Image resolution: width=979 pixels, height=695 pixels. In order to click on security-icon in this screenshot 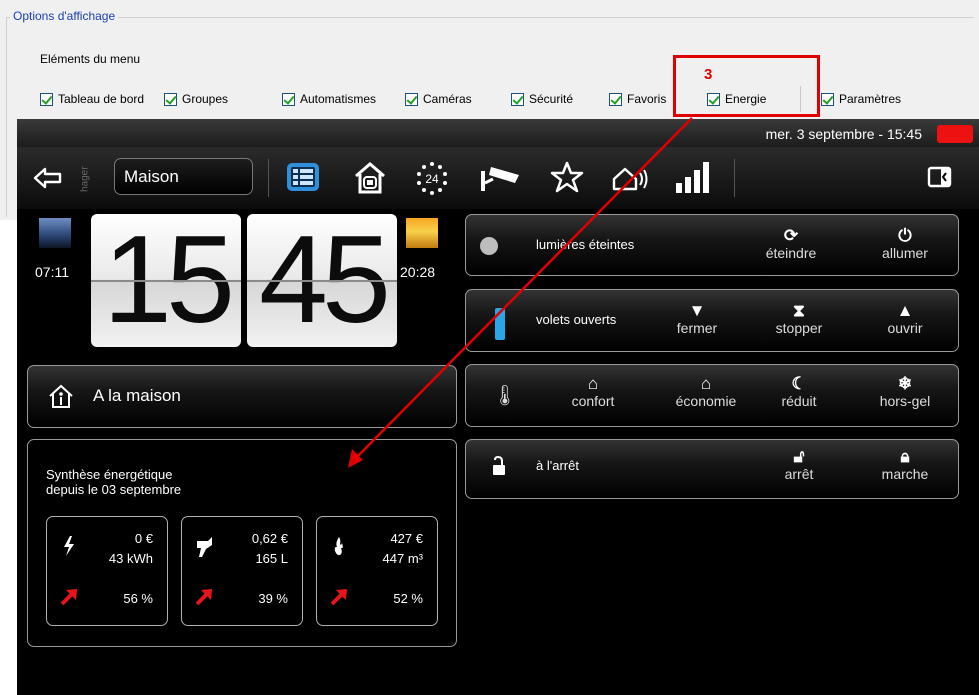, I will do `click(633, 178)`.